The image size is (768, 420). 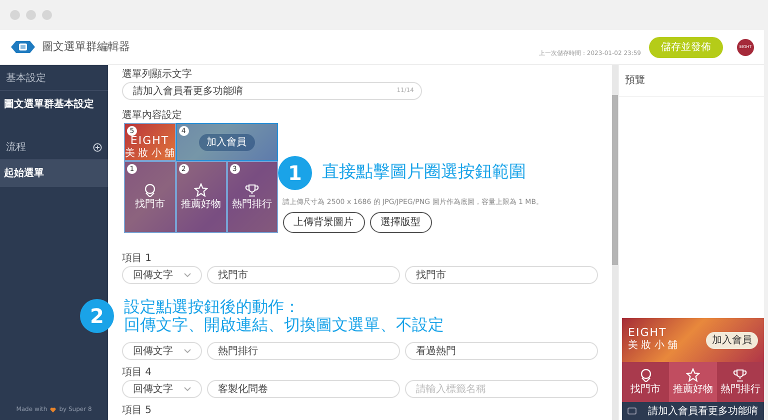 I want to click on menu-button: 熱門排行, so click(x=740, y=382).